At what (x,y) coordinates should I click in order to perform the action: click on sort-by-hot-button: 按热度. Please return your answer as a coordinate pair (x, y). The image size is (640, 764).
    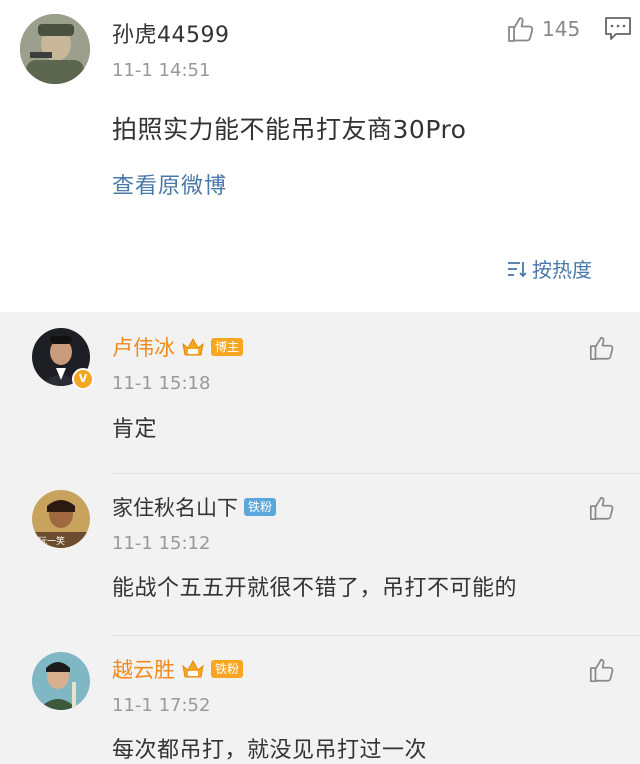
    Looking at the image, I should click on (549, 268).